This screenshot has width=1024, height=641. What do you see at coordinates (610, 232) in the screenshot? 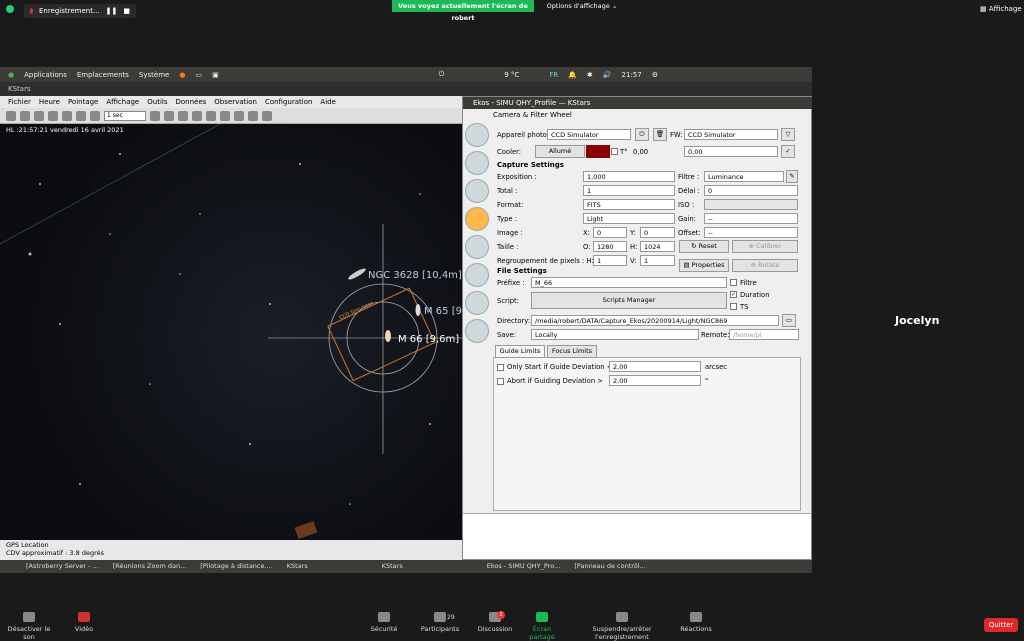
I see `x-input: 0` at bounding box center [610, 232].